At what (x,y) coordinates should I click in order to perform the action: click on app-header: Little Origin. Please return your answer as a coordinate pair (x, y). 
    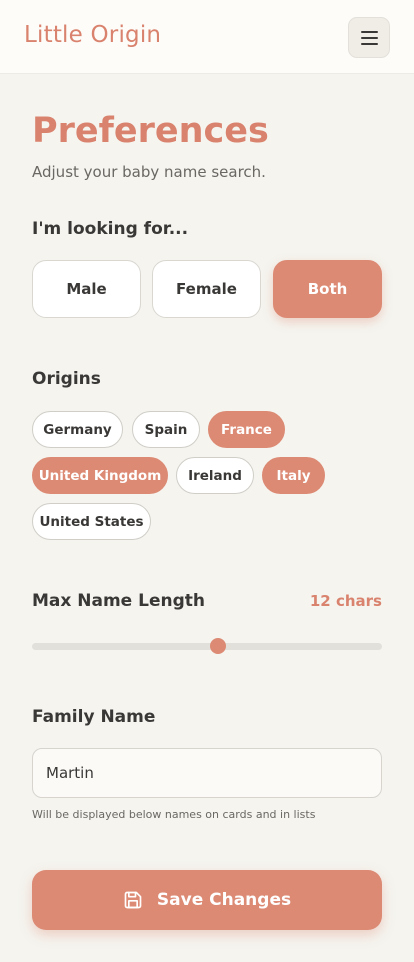
    Looking at the image, I should click on (207, 37).